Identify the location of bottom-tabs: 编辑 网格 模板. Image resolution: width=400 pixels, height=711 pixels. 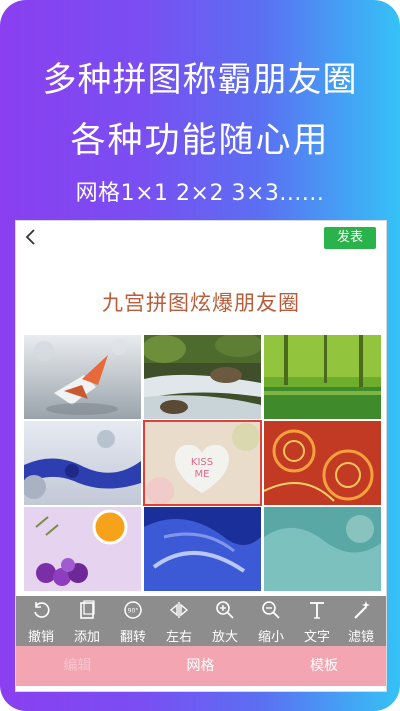
(201, 666).